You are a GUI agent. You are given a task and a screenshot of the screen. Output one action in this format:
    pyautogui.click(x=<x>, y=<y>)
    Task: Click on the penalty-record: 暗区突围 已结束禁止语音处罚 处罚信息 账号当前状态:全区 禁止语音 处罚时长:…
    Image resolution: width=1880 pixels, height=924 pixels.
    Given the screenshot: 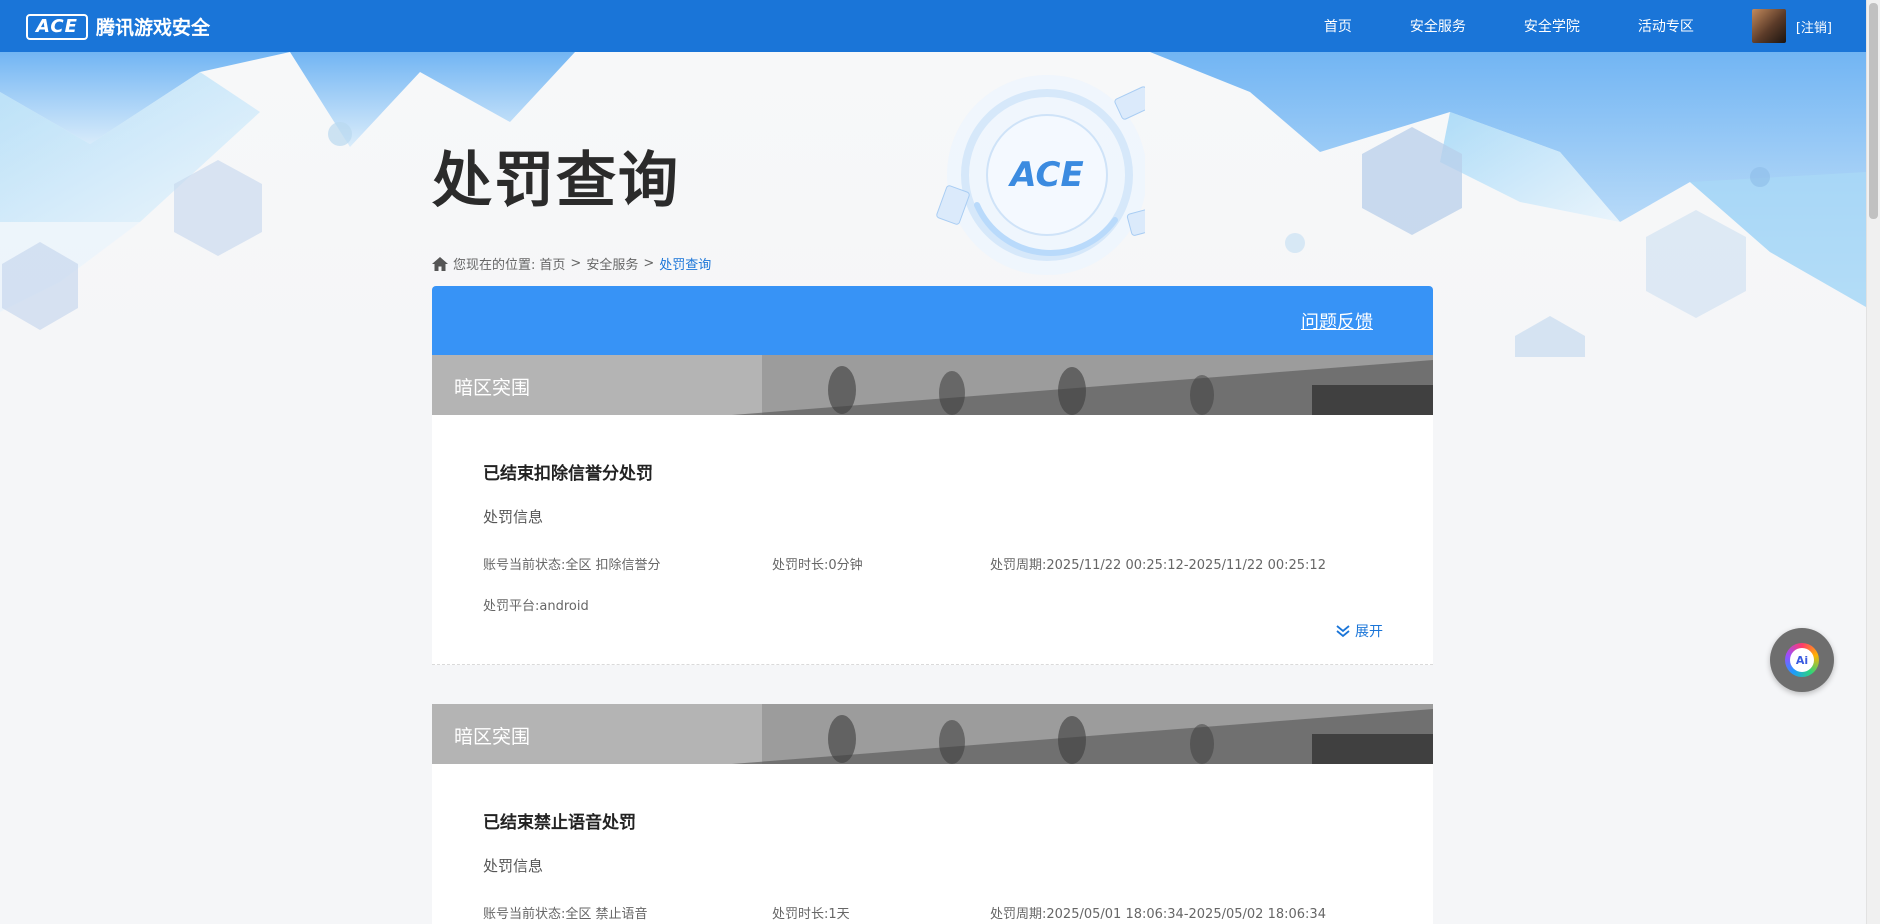 What is the action you would take?
    pyautogui.click(x=932, y=814)
    